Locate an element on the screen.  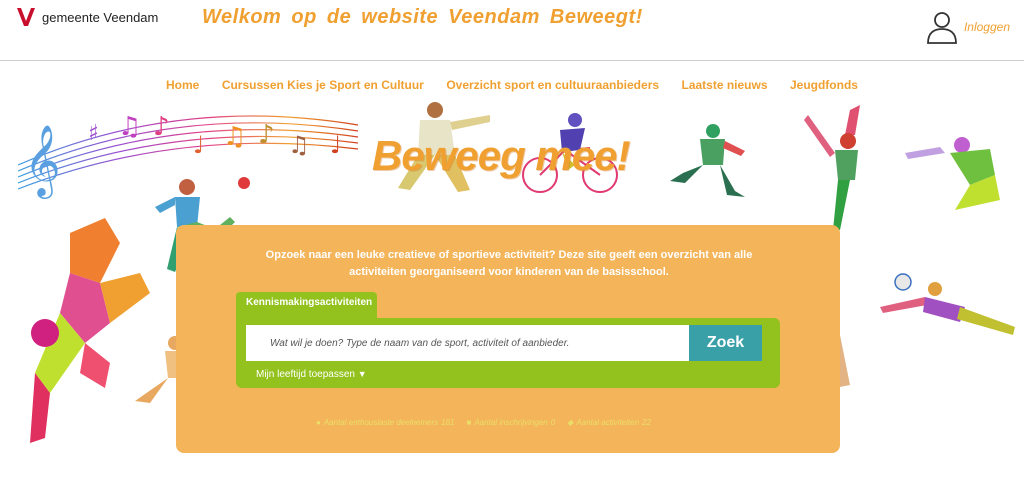
stat-registrations-label: Aantal inschrijvingen is located at coordinates (511, 422).